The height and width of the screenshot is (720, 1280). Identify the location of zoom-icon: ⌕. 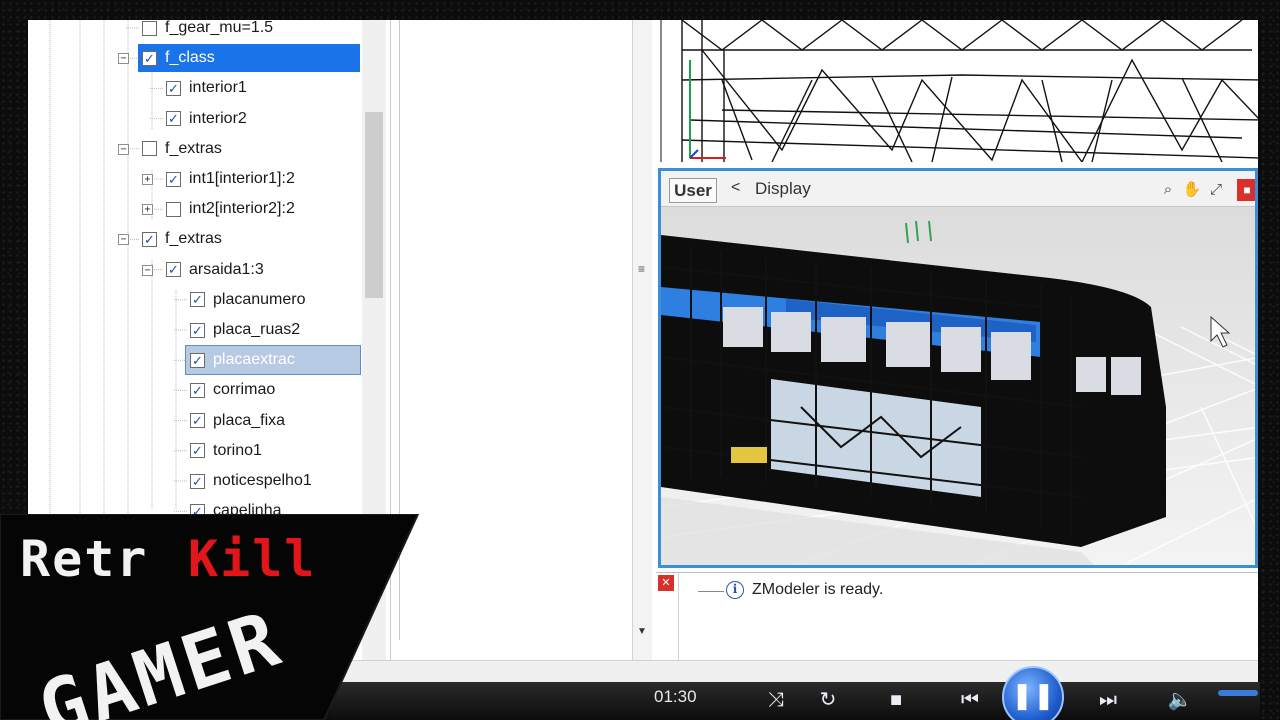
(1168, 190).